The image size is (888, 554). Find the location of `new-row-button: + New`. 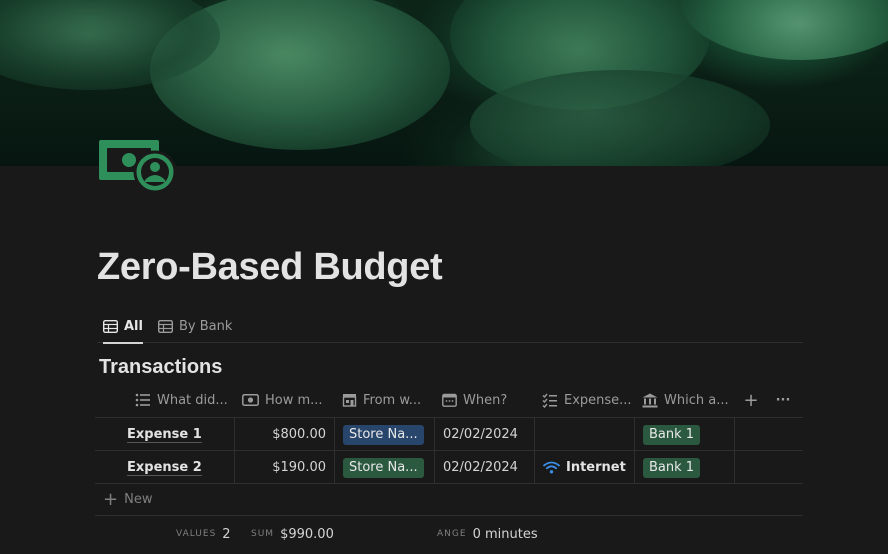

new-row-button: + New is located at coordinates (449, 500).